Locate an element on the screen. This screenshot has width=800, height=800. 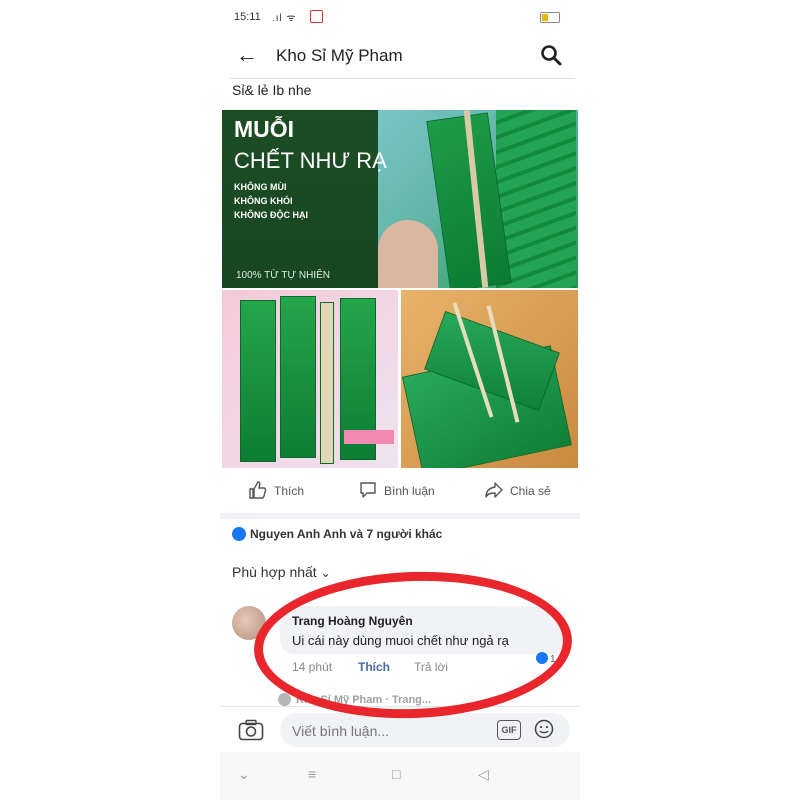
incense-bundle is located at coordinates (327, 383).